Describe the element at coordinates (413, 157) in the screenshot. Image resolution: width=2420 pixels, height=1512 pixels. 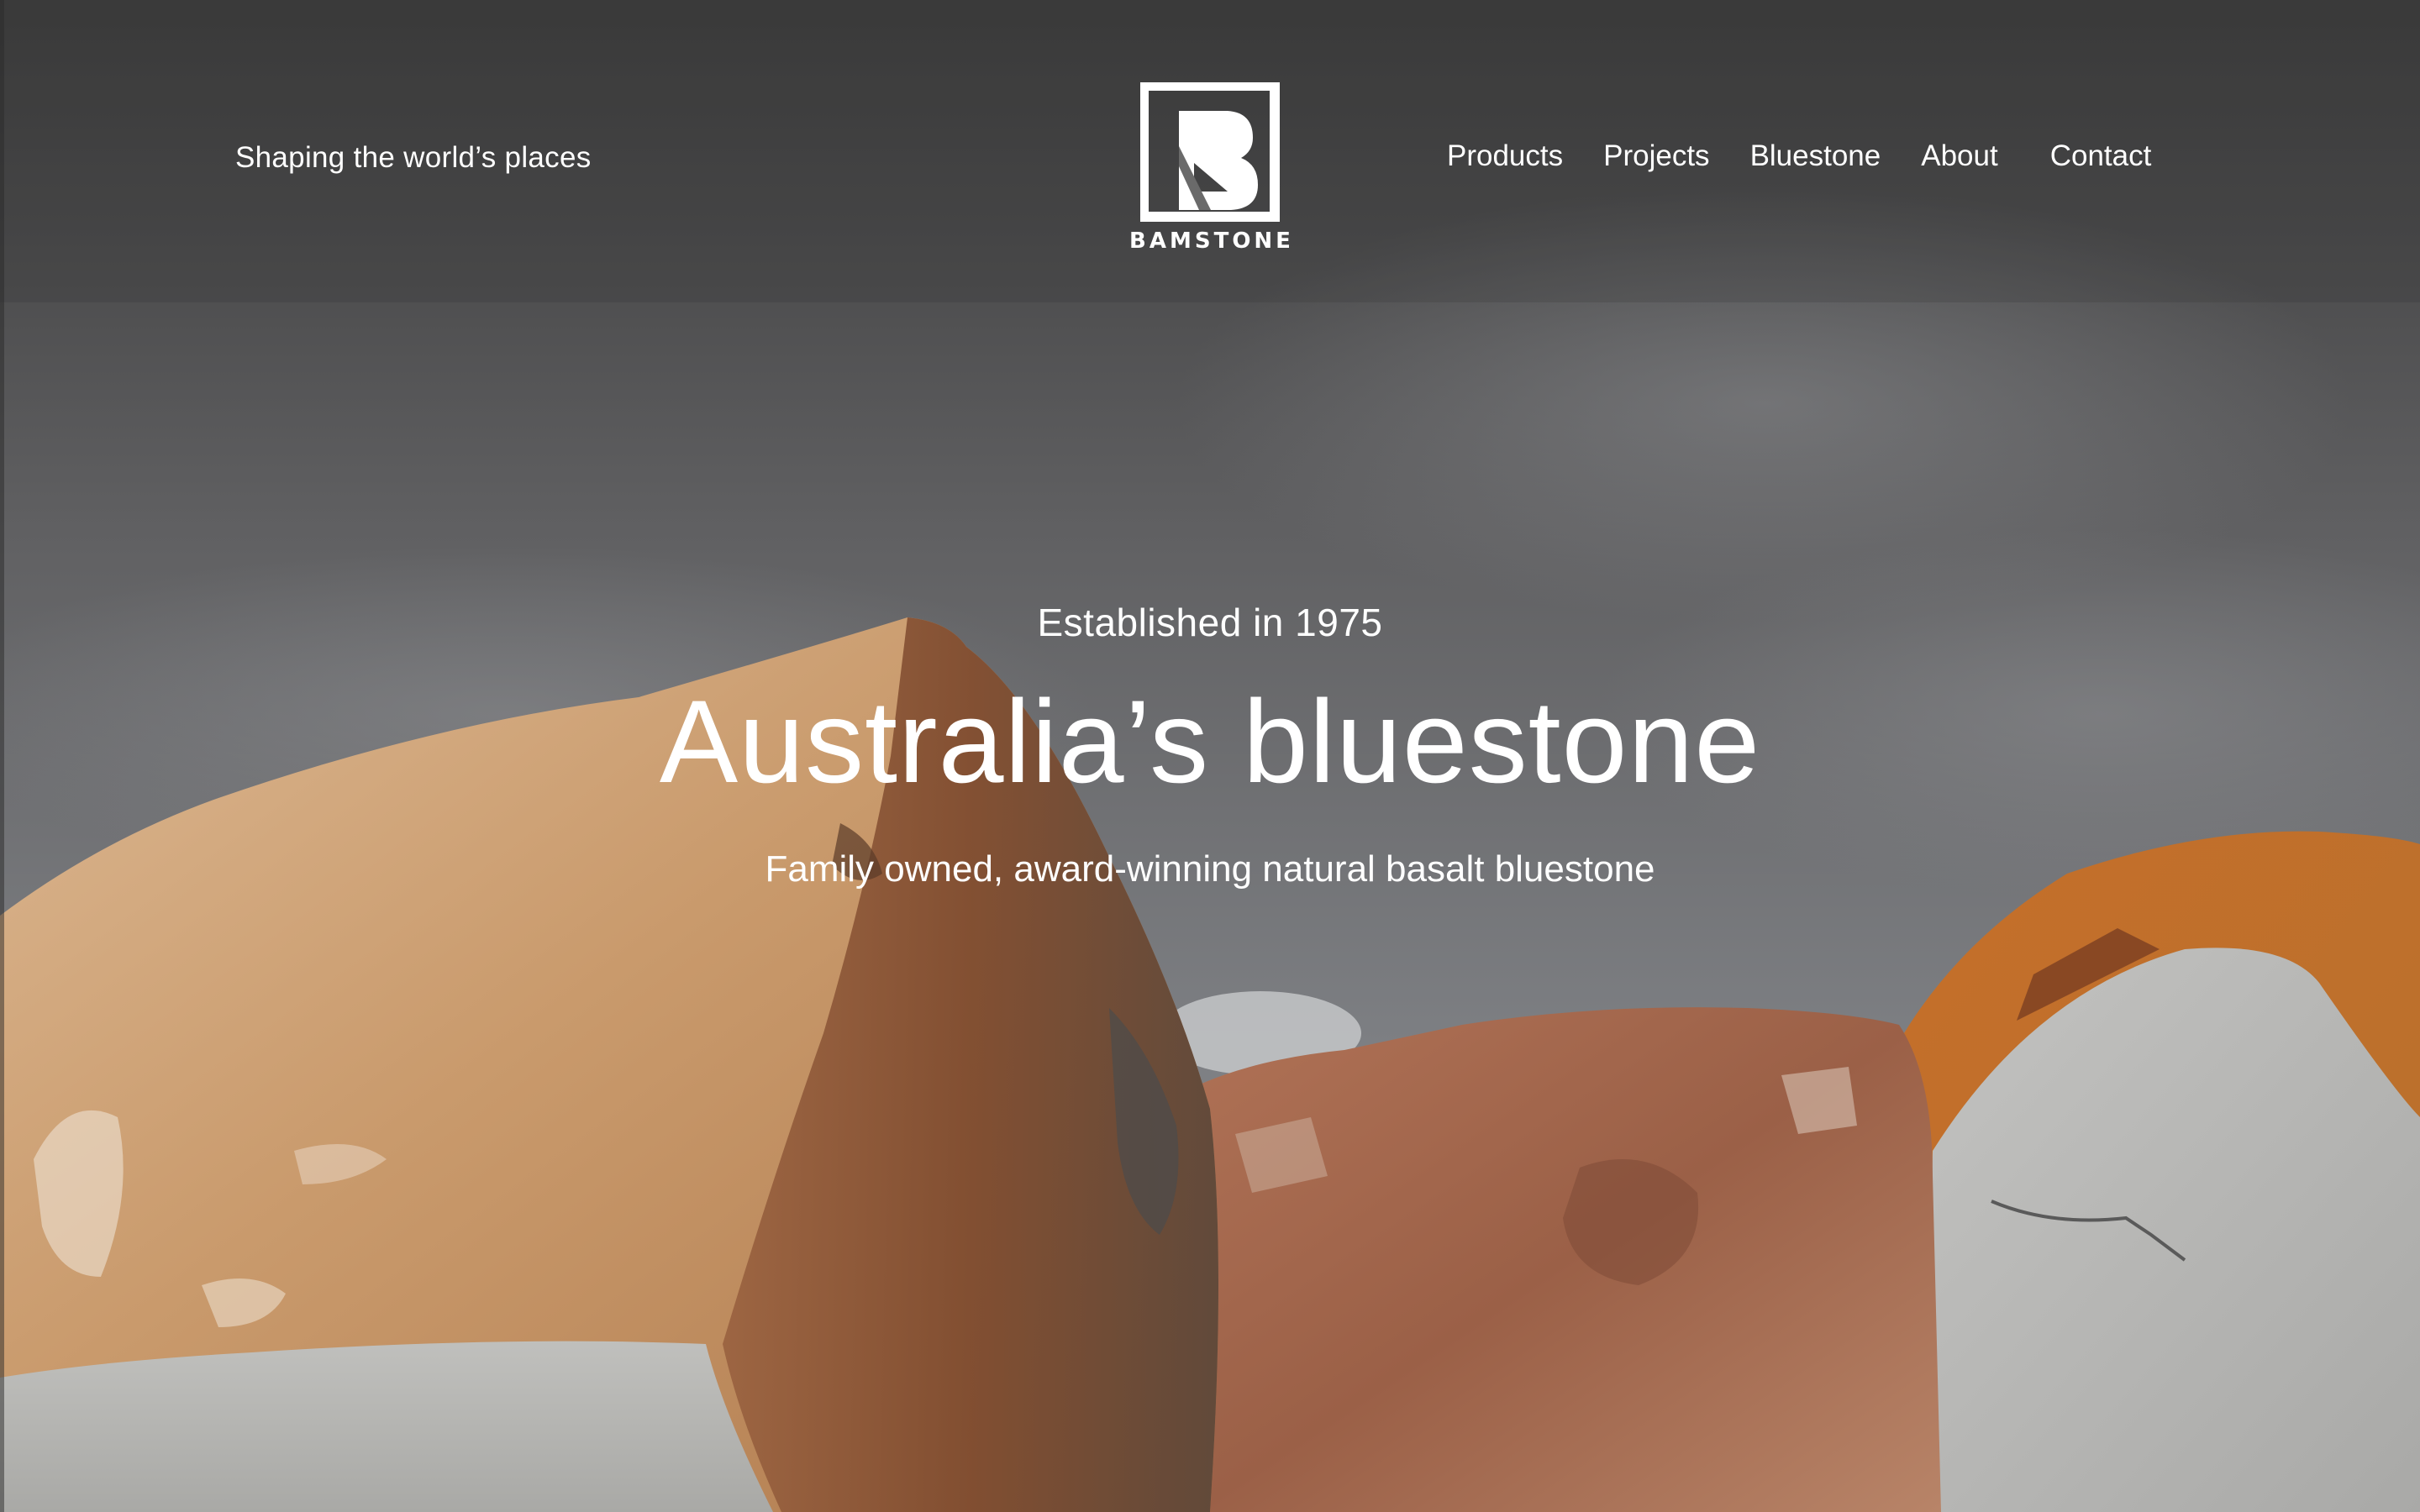
I see `site-tagline: Shaping the world’s places` at that location.